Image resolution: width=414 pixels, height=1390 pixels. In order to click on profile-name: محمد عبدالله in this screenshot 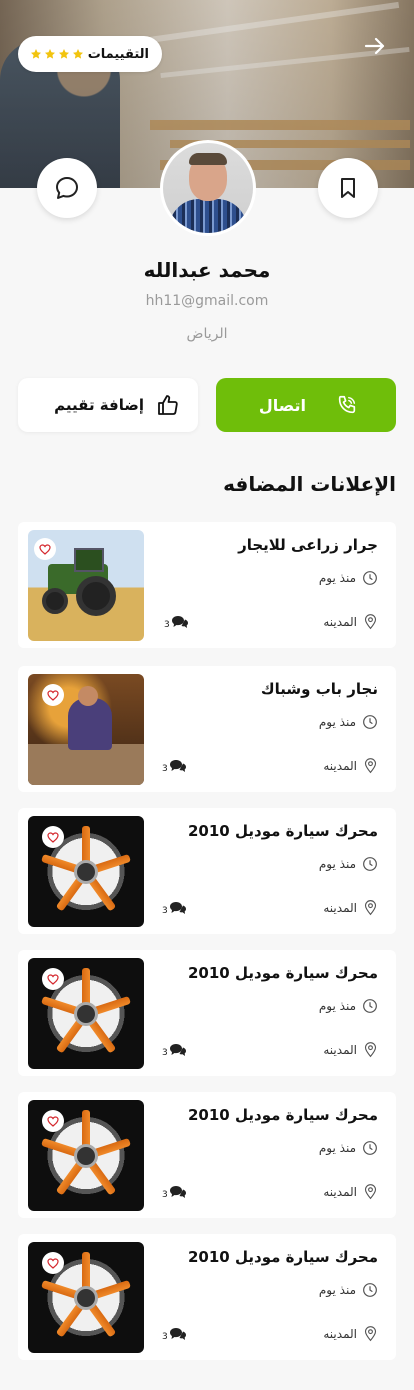, I will do `click(207, 270)`.